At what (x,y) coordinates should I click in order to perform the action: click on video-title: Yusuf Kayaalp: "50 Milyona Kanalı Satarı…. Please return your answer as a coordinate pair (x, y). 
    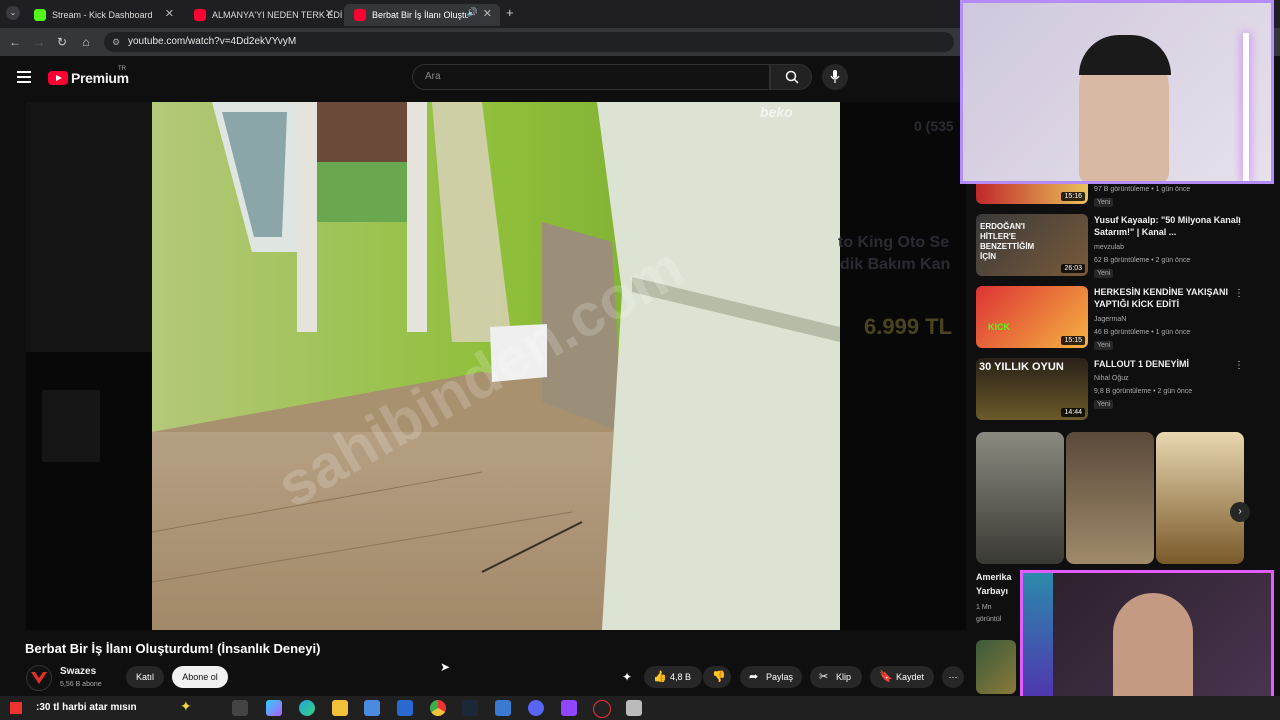
    Looking at the image, I should click on (1169, 226).